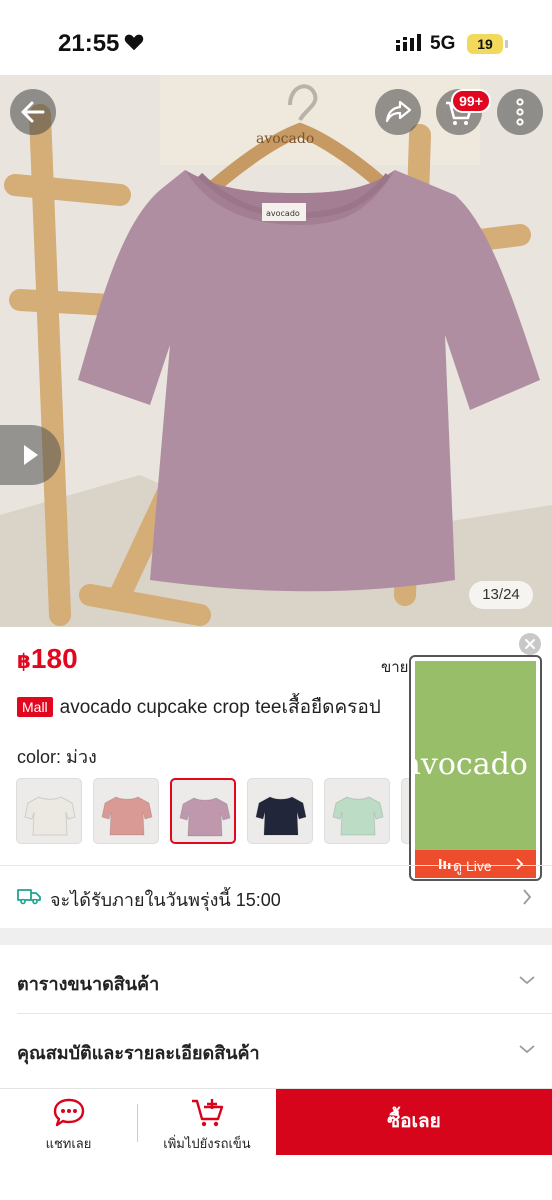  Describe the element at coordinates (408, 42) in the screenshot. I see `signal-icon` at that location.